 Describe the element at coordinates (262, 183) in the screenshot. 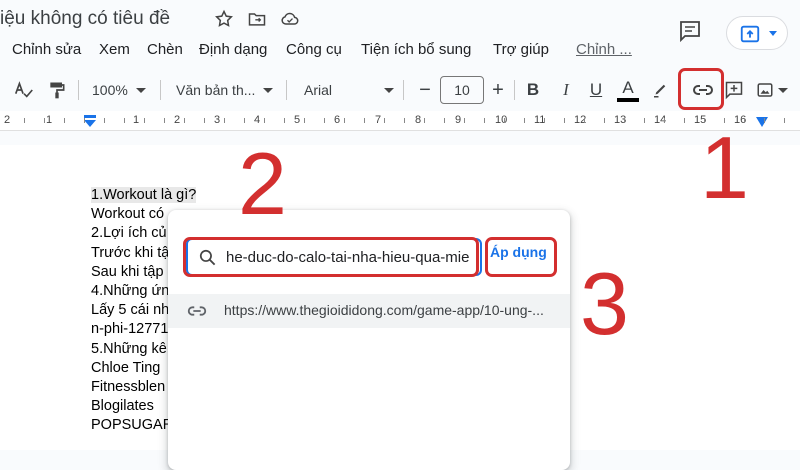

I see `annotation-number-2: 2` at that location.